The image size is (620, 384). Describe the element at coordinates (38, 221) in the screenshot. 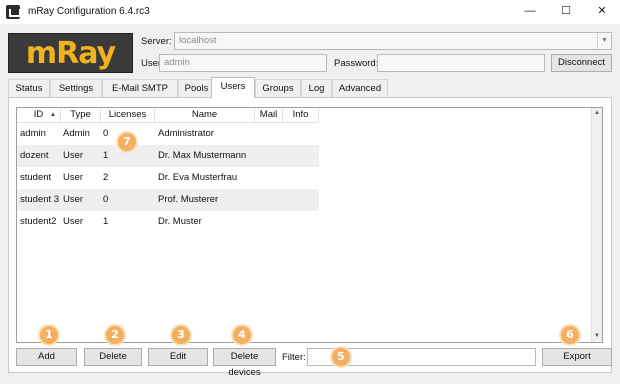

I see `cell-id: student2` at that location.